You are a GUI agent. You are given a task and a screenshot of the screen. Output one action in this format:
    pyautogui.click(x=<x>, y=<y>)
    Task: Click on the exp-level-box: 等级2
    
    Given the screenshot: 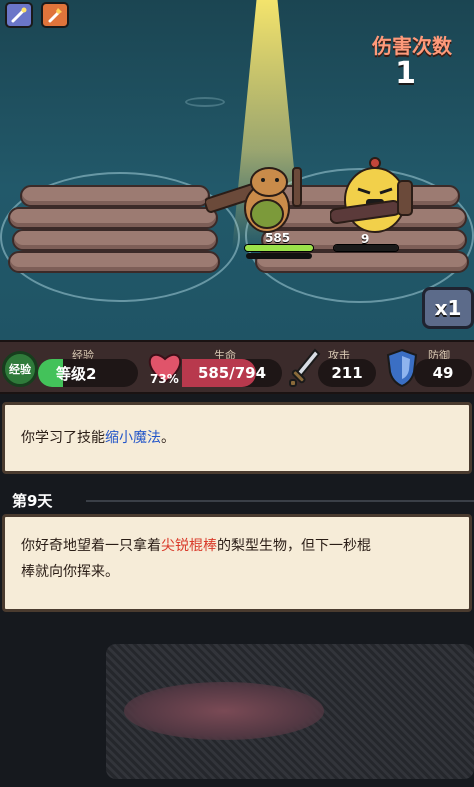 What is the action you would take?
    pyautogui.click(x=88, y=373)
    